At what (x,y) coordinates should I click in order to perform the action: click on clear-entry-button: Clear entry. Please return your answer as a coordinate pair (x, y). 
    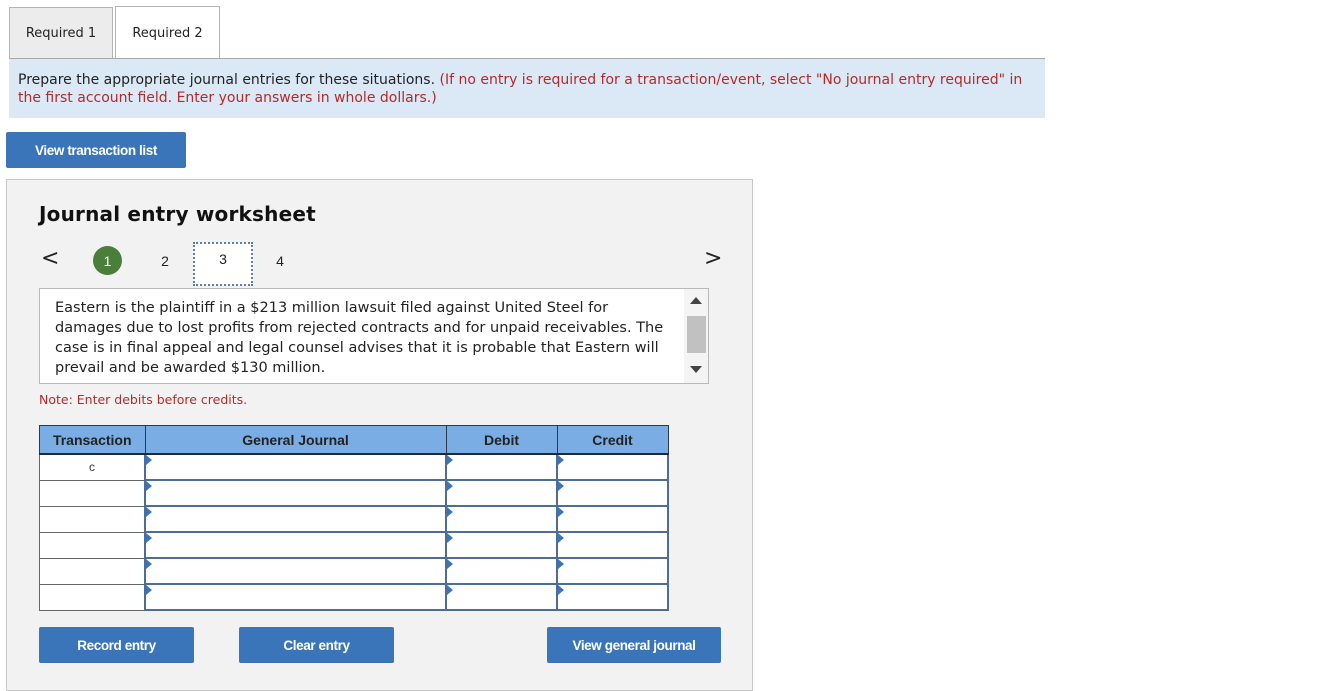
    Looking at the image, I should click on (316, 645).